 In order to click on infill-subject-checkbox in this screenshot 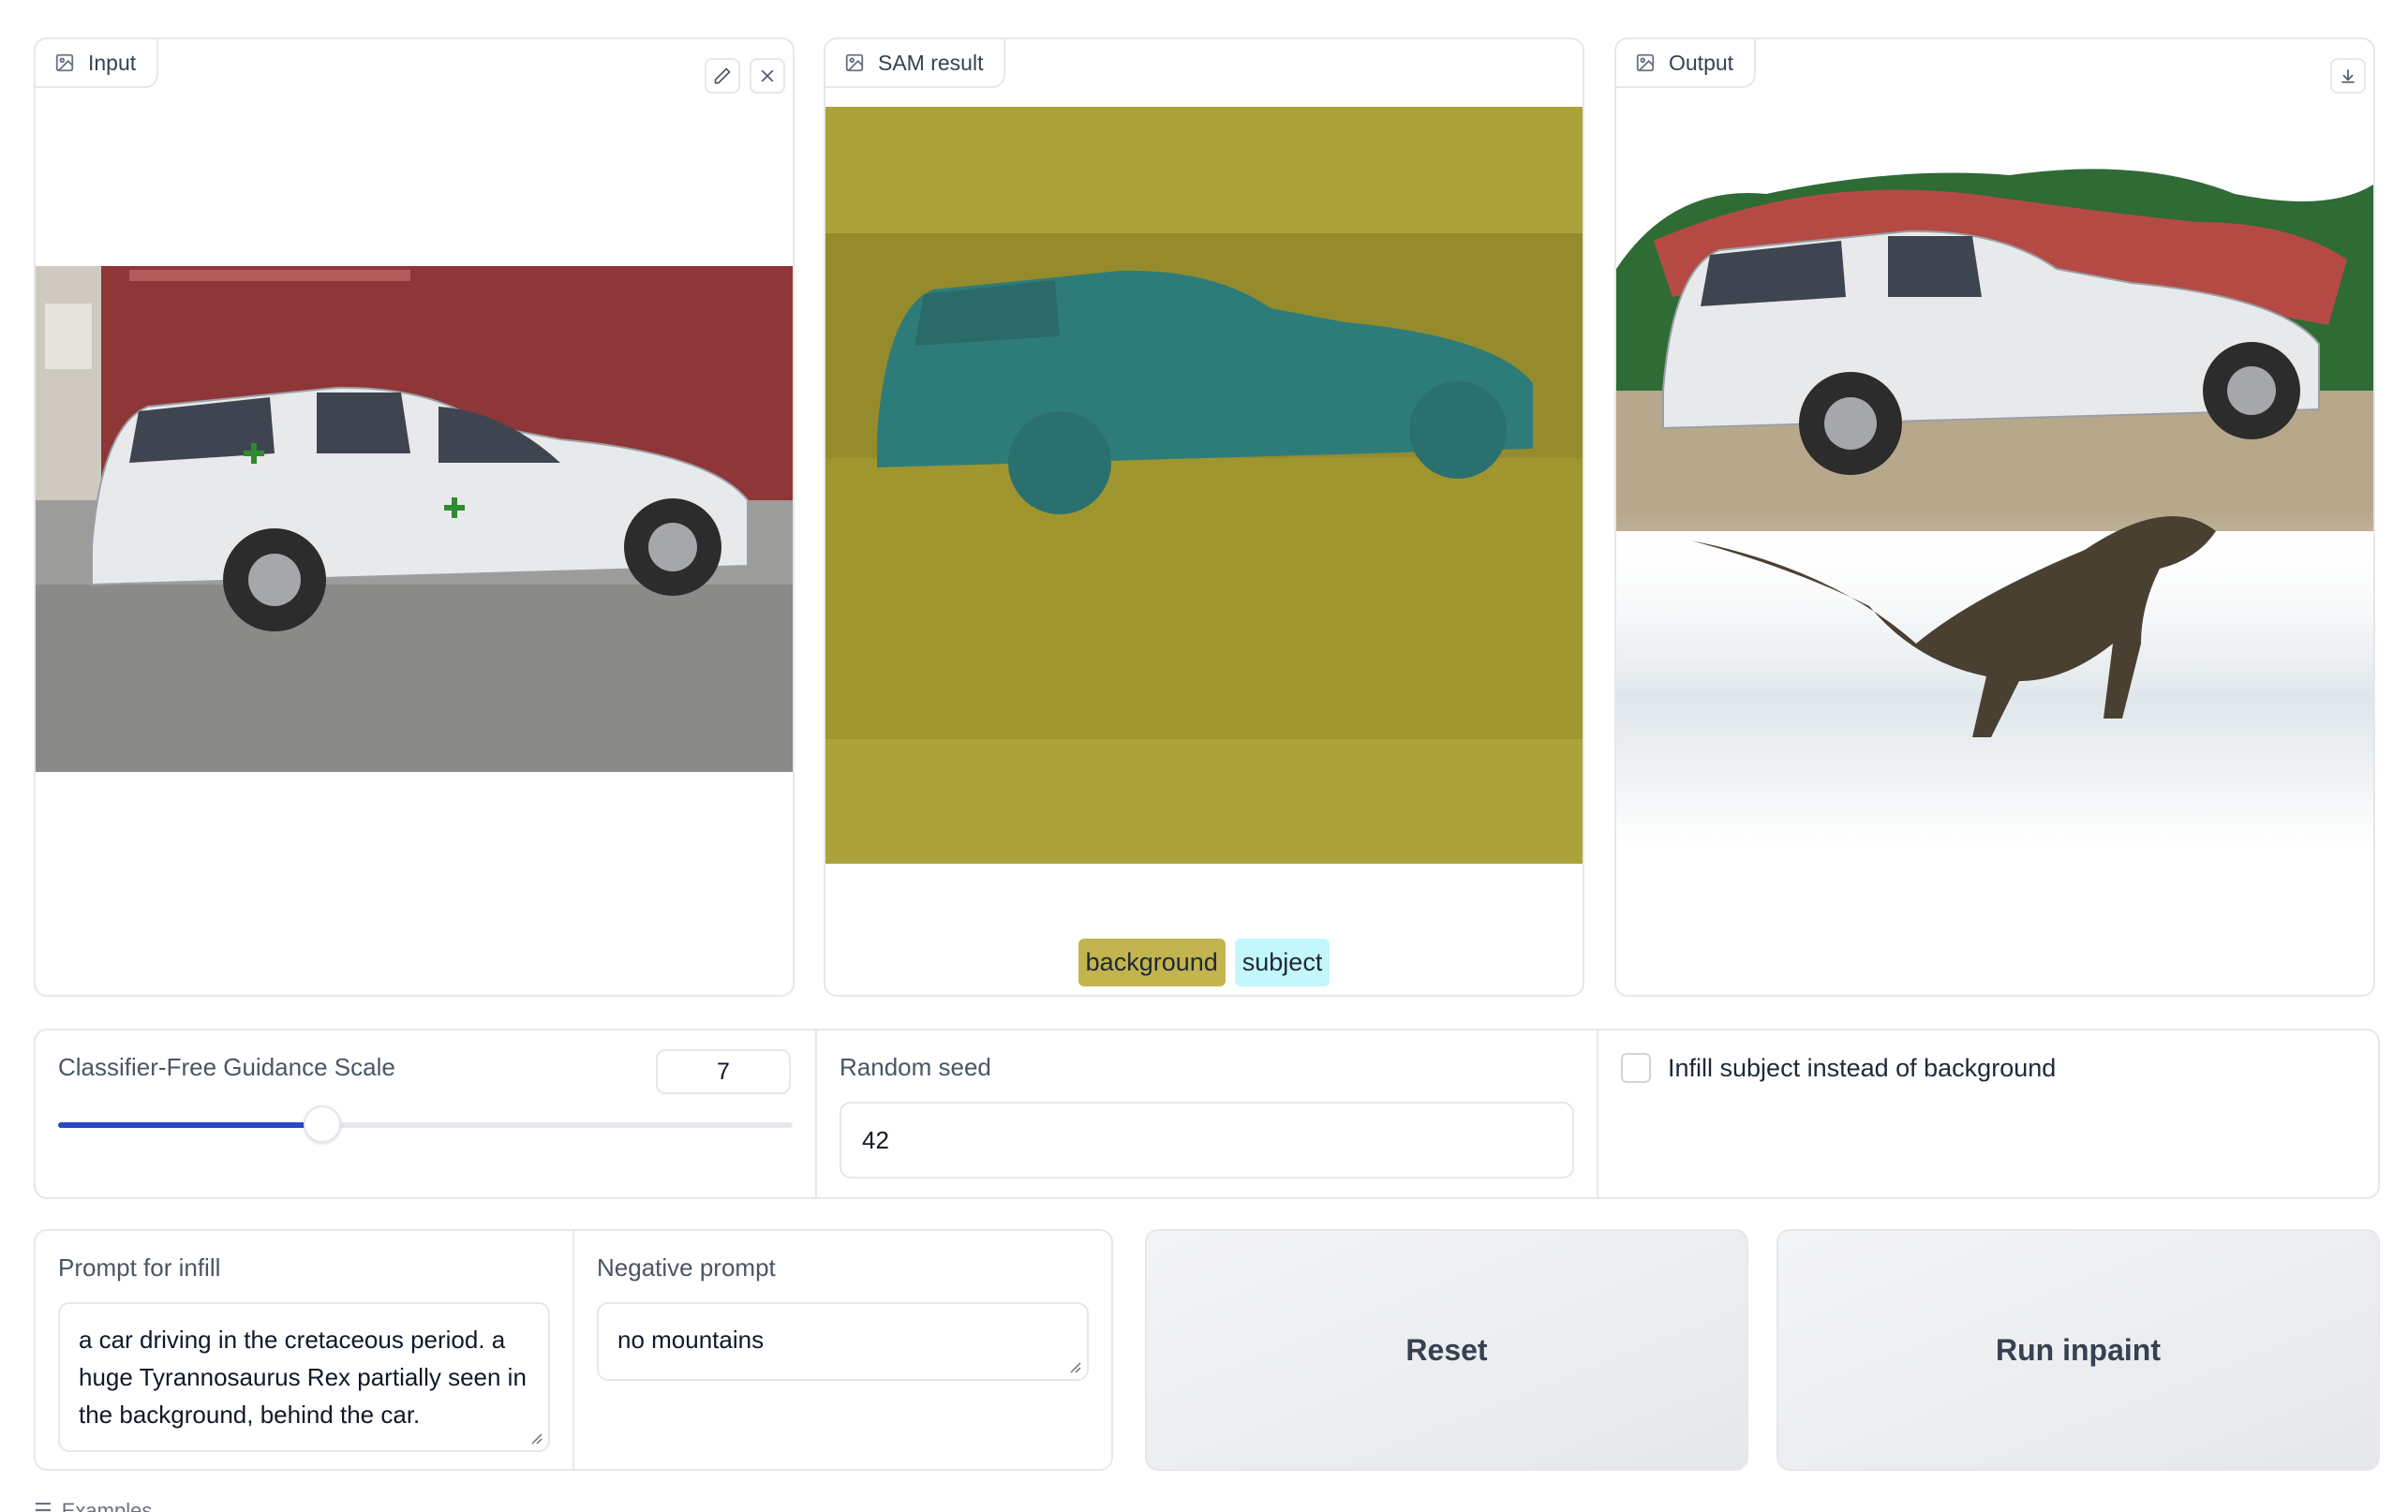, I will do `click(1636, 1068)`.